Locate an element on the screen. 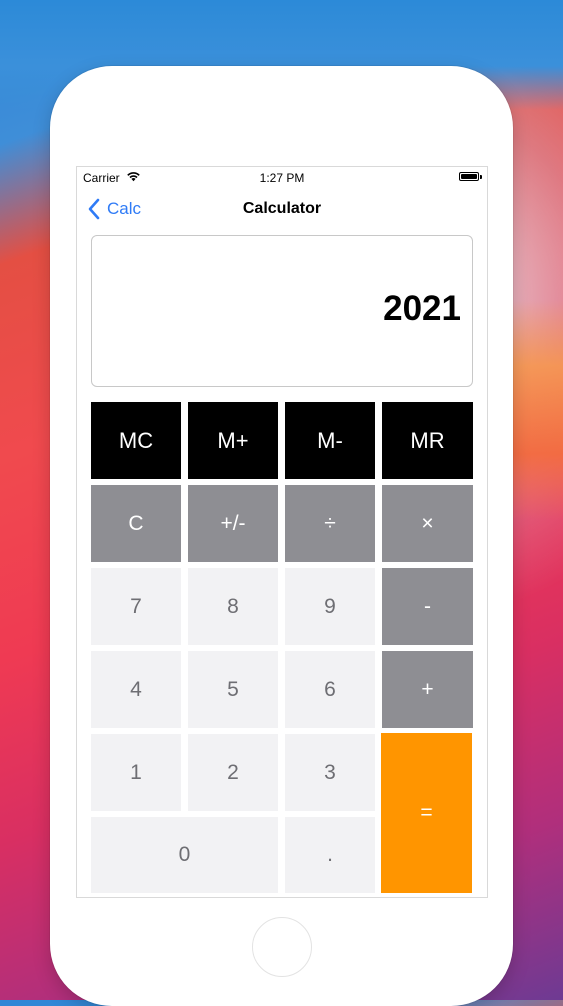  battery-level is located at coordinates (469, 176).